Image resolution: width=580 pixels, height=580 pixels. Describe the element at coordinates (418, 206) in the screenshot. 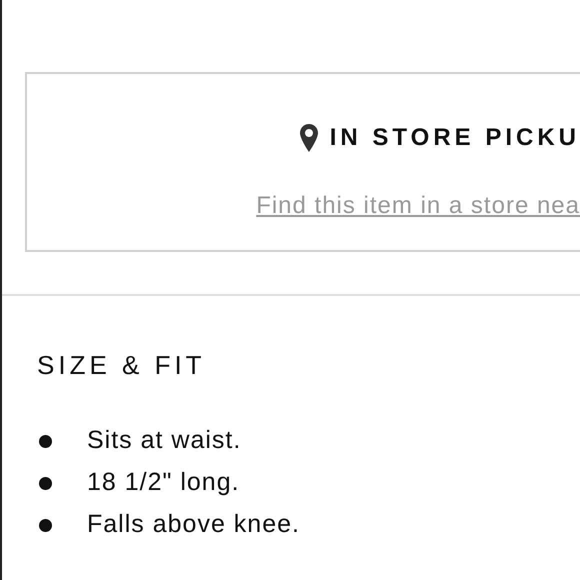

I see `find-store-link: Find this item in a store nea` at that location.